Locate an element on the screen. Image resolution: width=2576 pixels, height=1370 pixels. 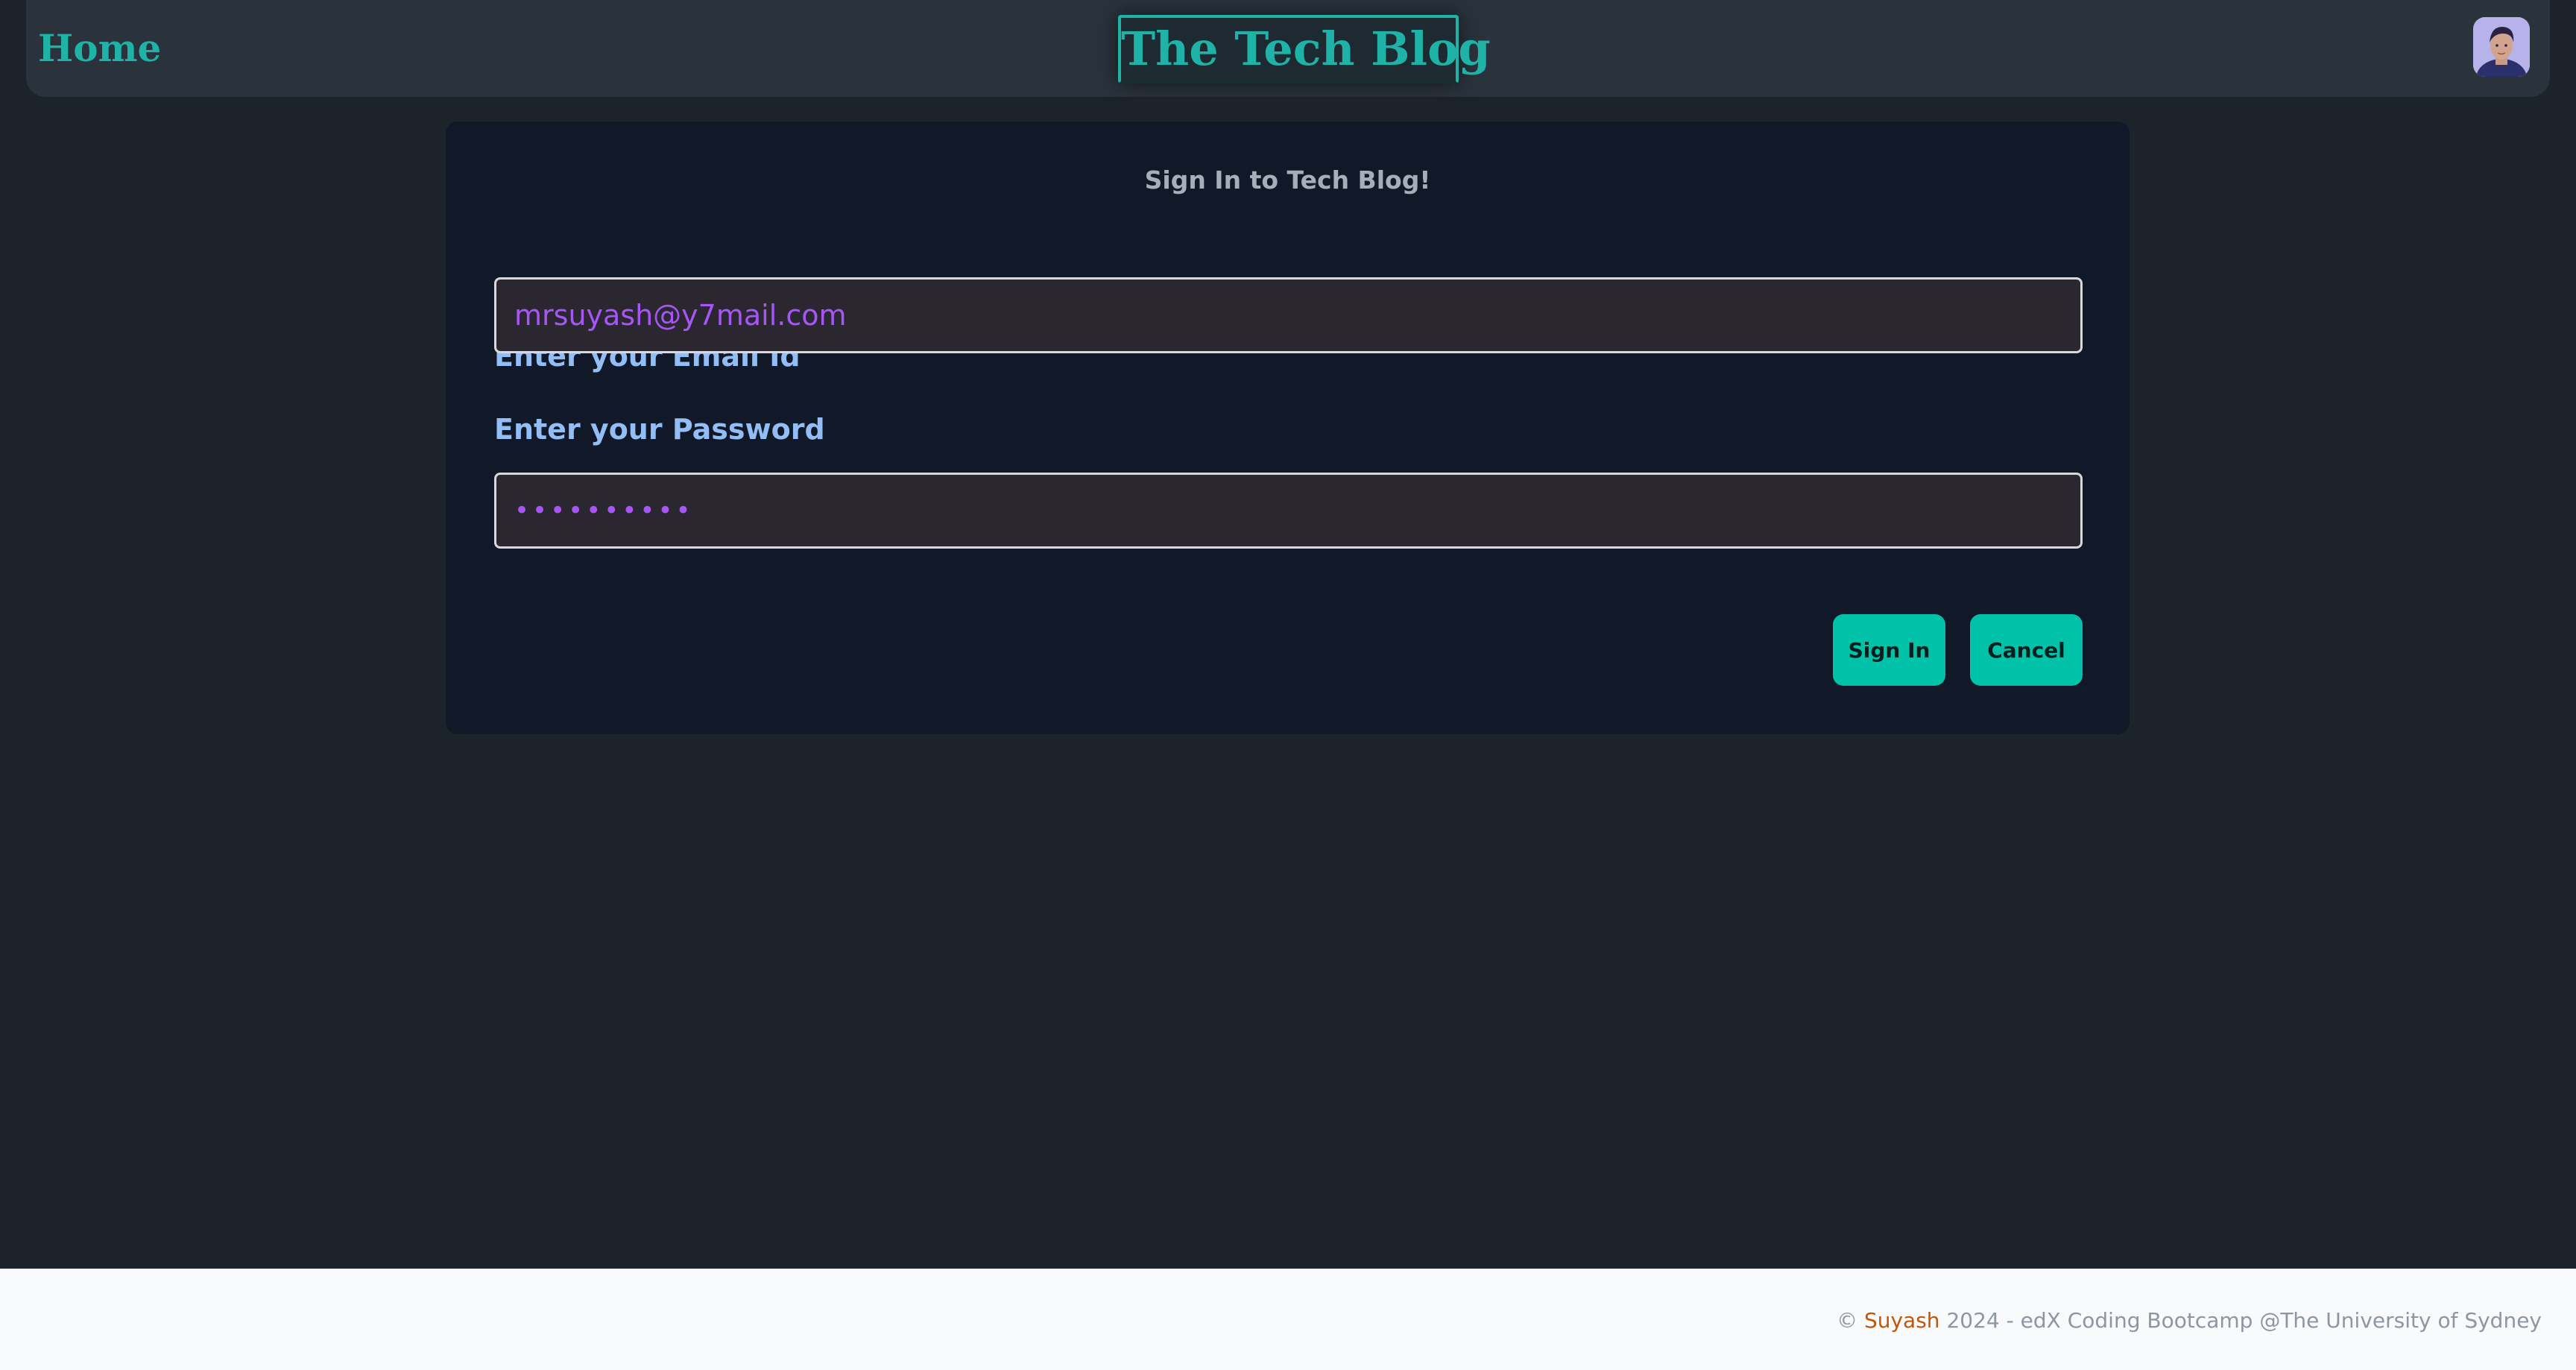
avatar-photo-icon is located at coordinates (2501, 47).